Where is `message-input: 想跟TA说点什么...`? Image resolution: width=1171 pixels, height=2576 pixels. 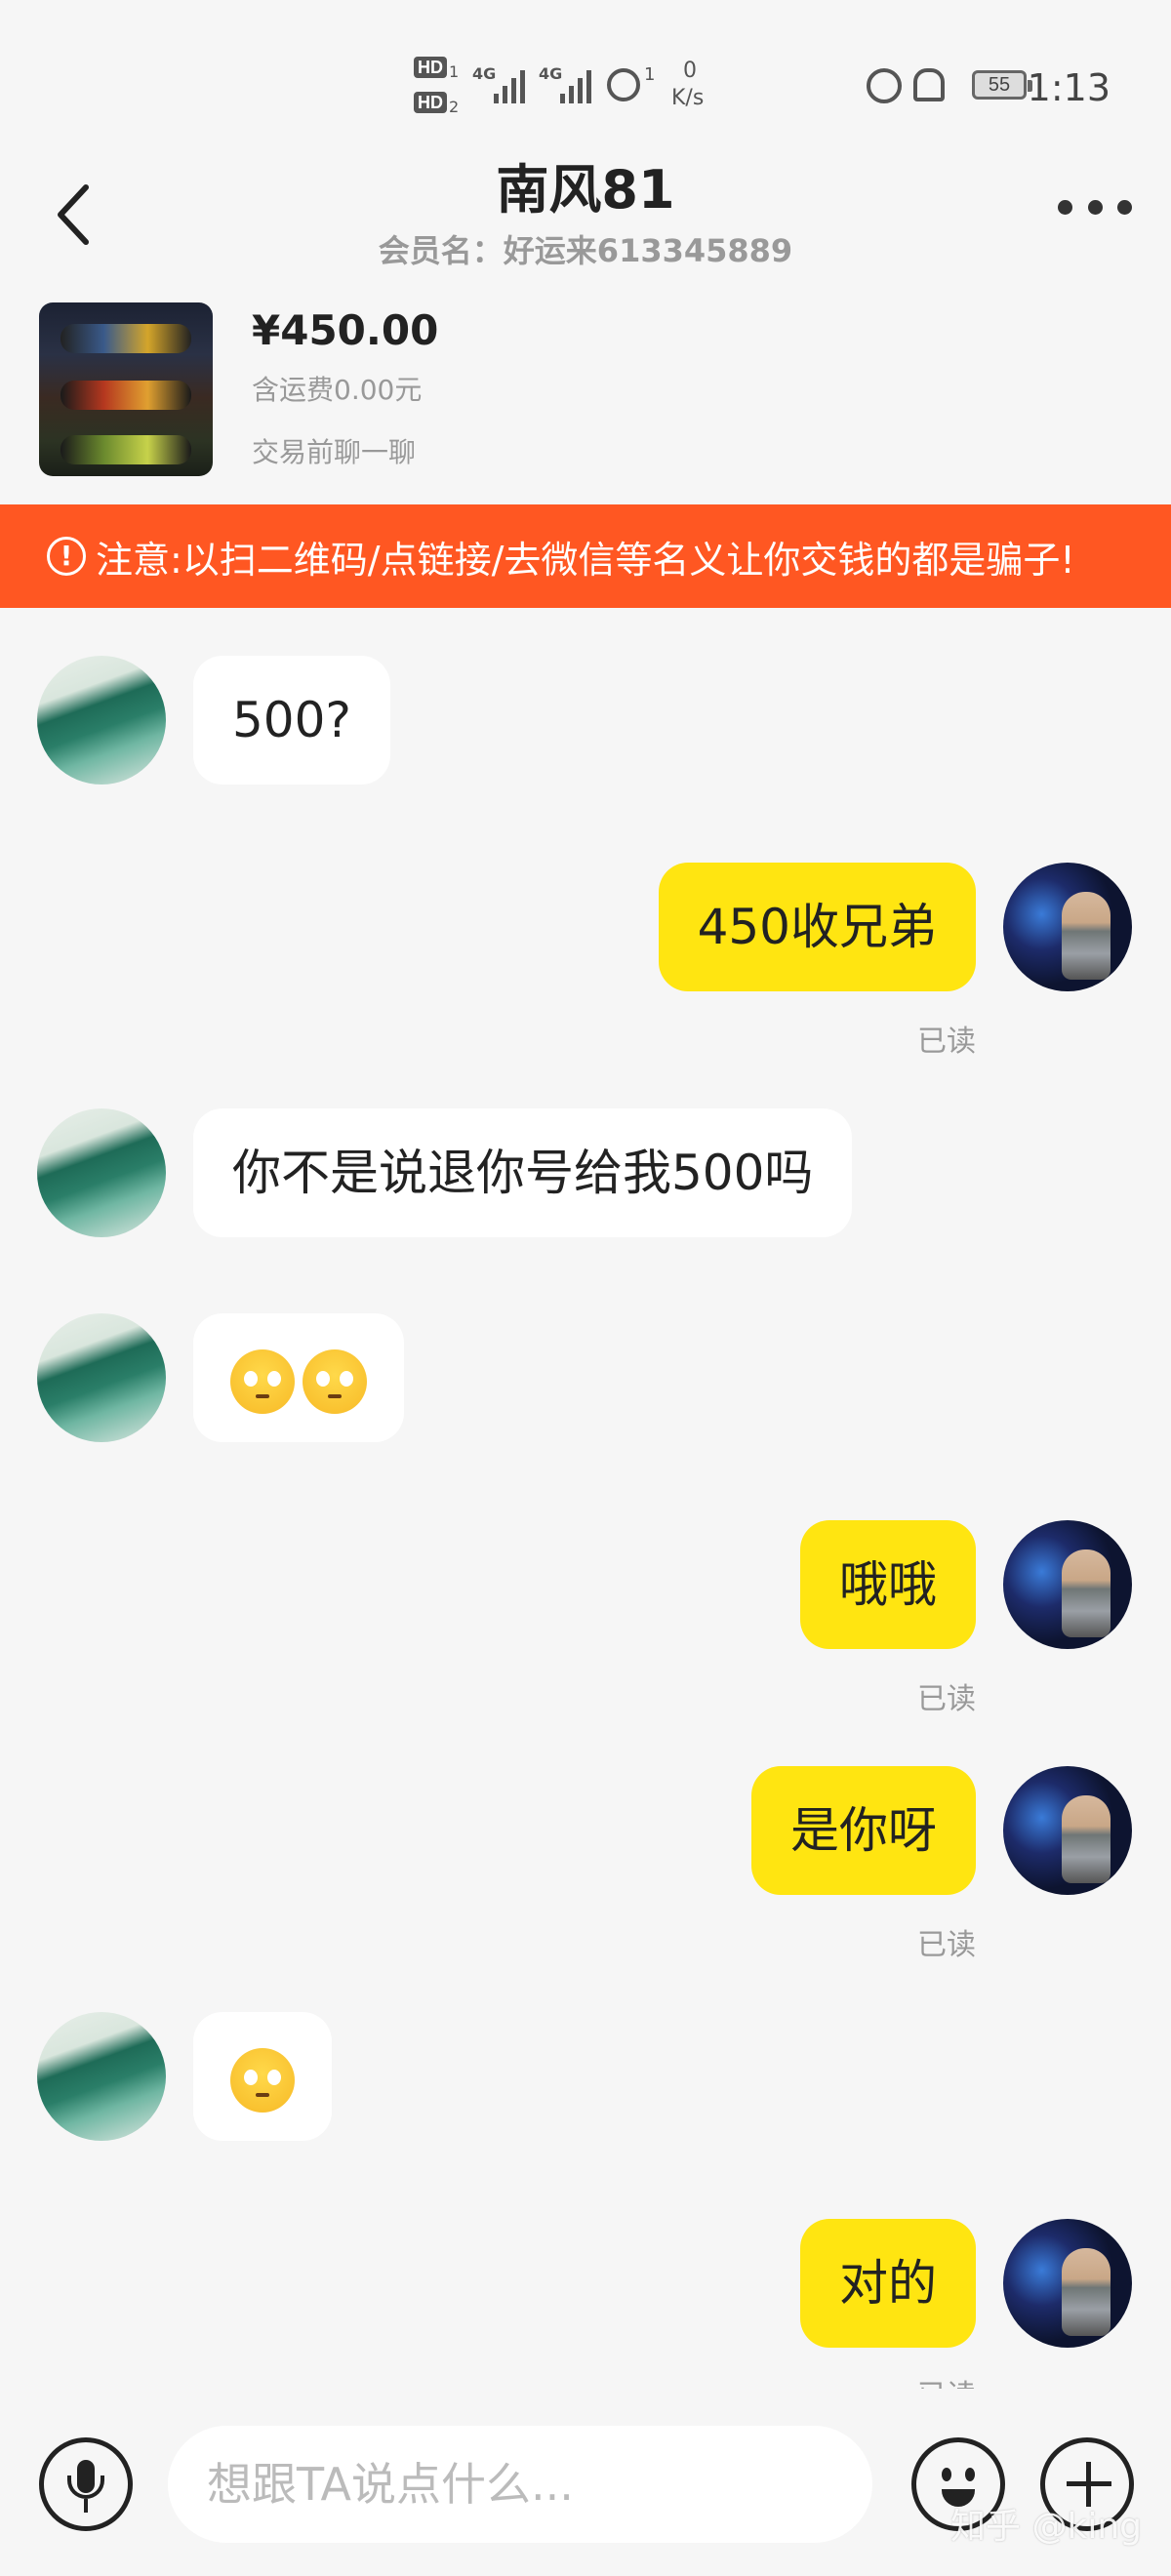 message-input: 想跟TA说点什么... is located at coordinates (520, 2484).